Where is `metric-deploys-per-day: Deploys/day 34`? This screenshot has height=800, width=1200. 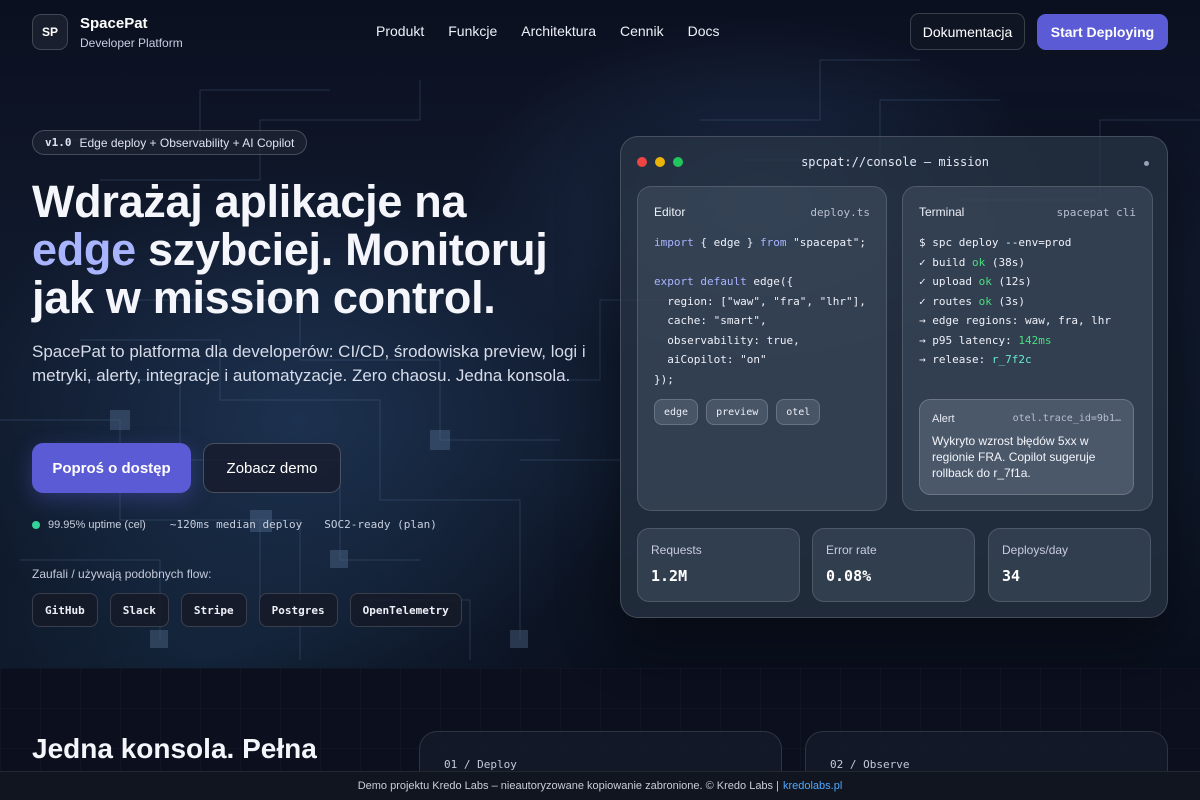
metric-deploys-per-day: Deploys/day 34 is located at coordinates (1069, 565).